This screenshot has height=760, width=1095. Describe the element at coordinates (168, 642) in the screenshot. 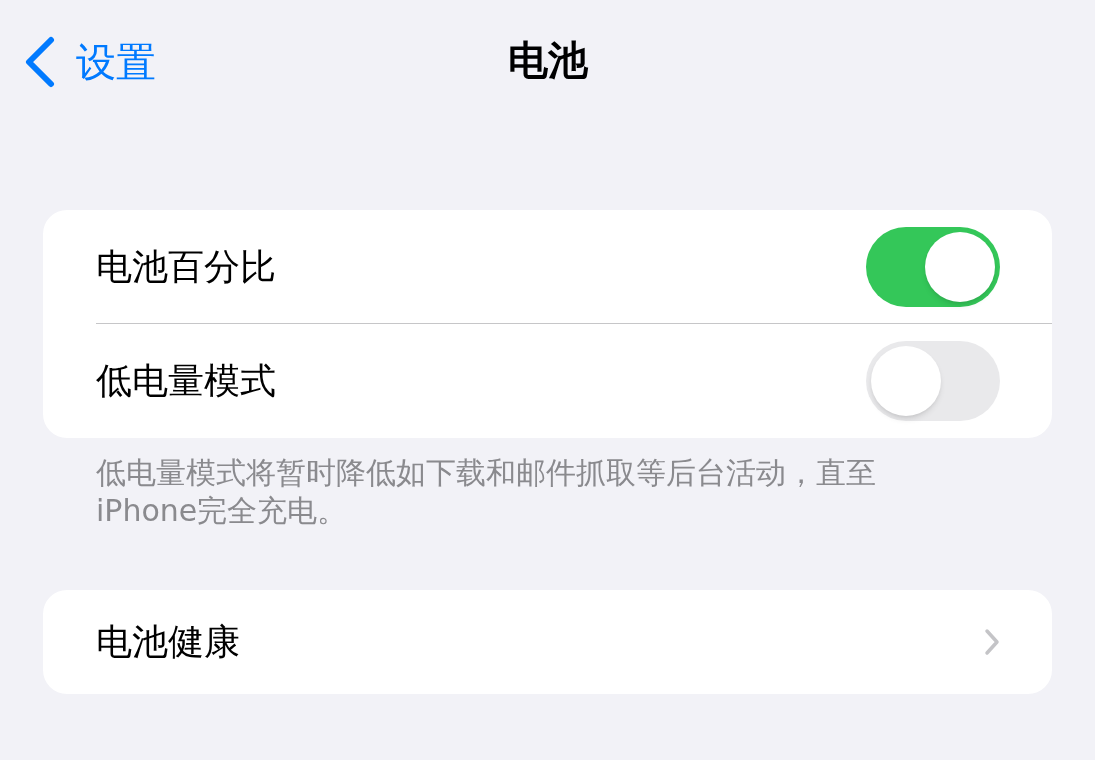

I see `row-label: 电池健康` at that location.